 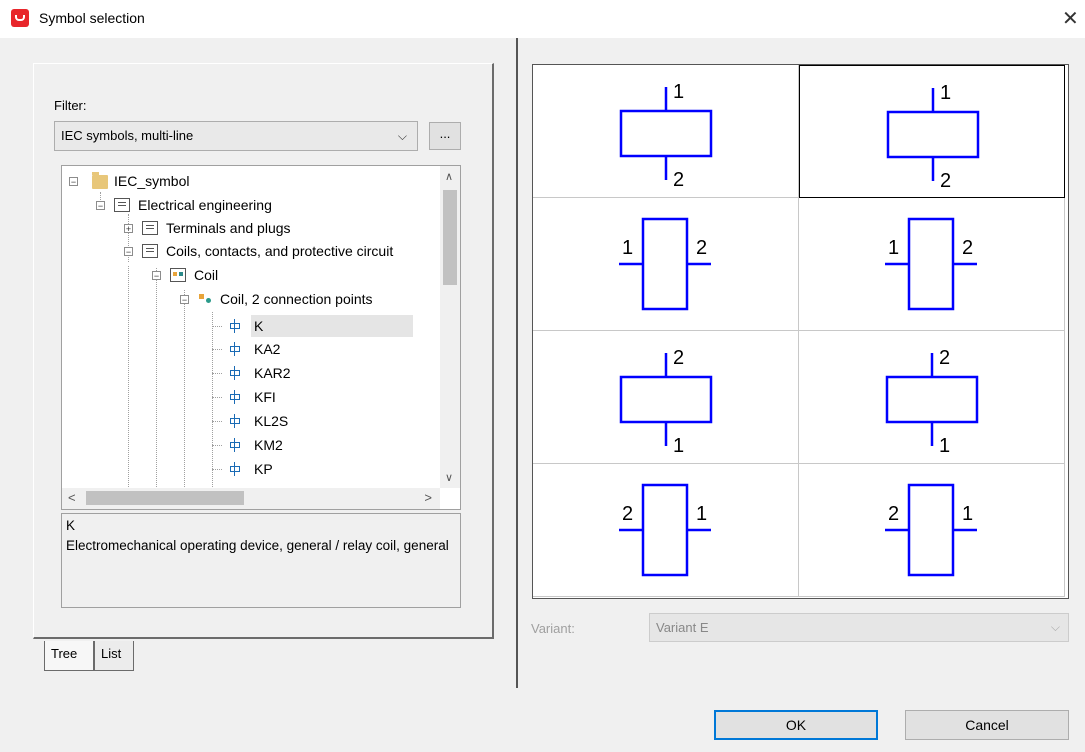 What do you see at coordinates (92, 18) in the screenshot?
I see `window-title: Symbol selection` at bounding box center [92, 18].